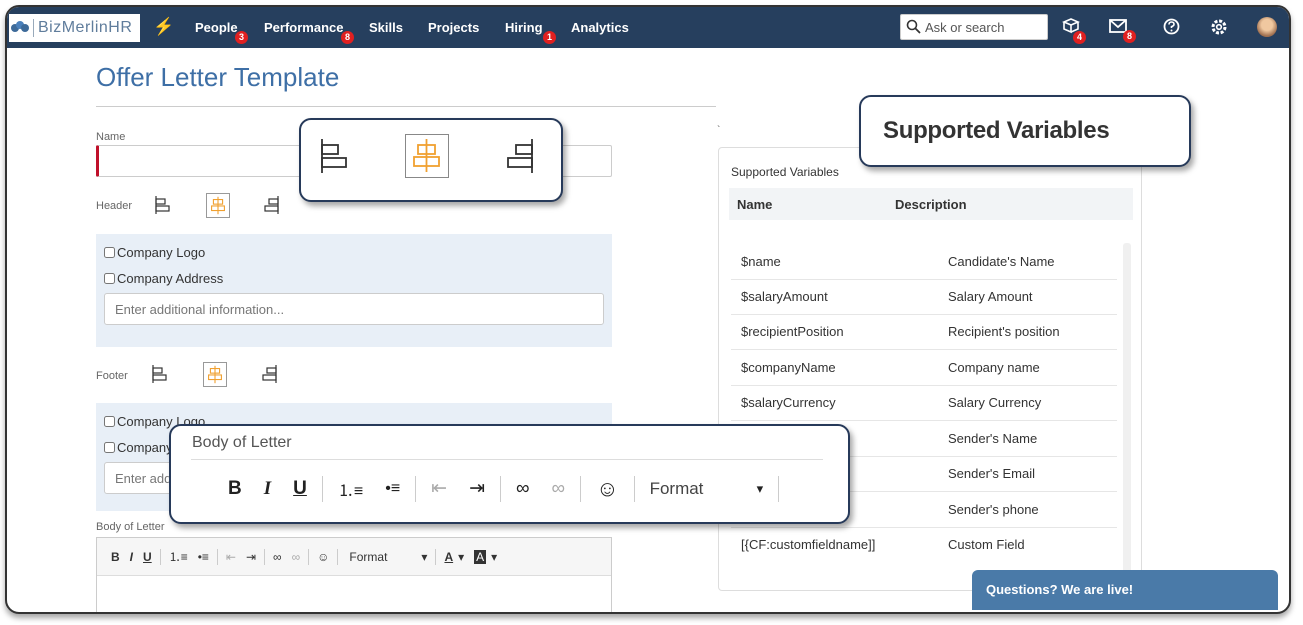  I want to click on hiring-badge: 1, so click(549, 37).